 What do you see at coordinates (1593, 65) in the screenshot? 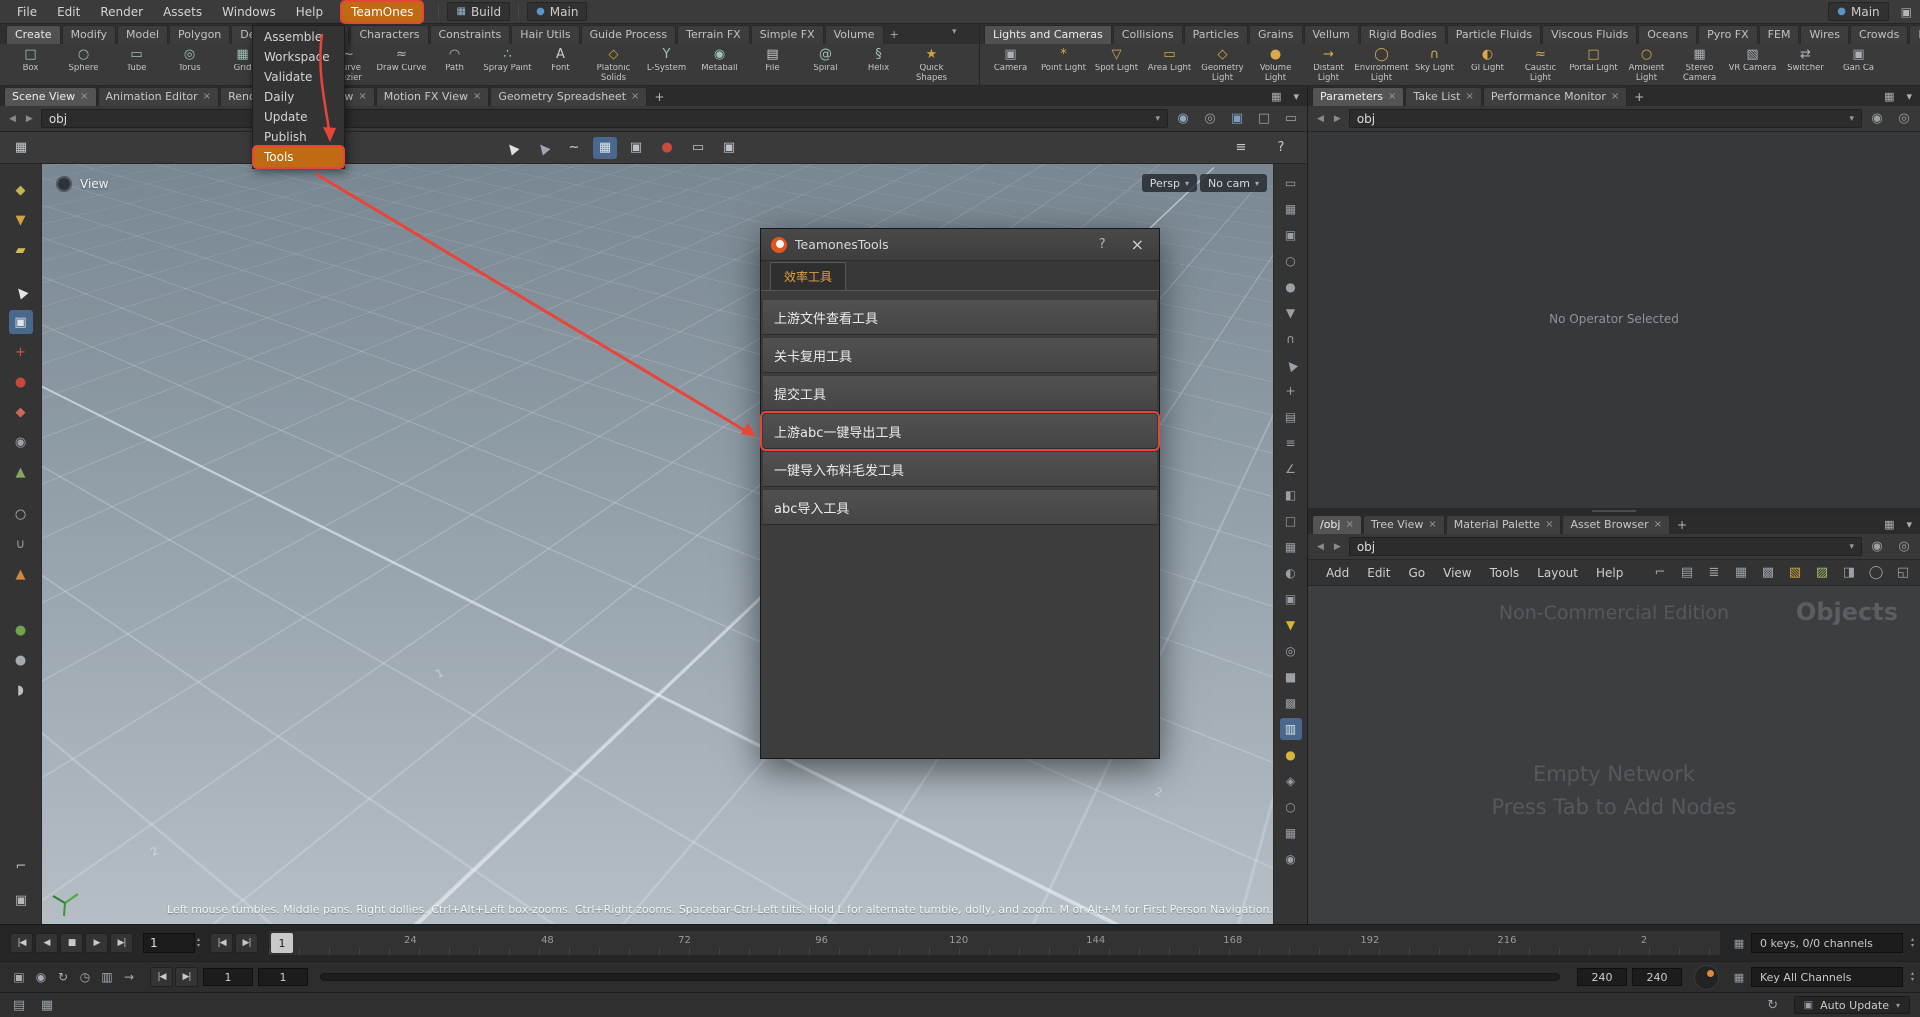
I see `shelf-tool: □ Portal Light` at bounding box center [1593, 65].